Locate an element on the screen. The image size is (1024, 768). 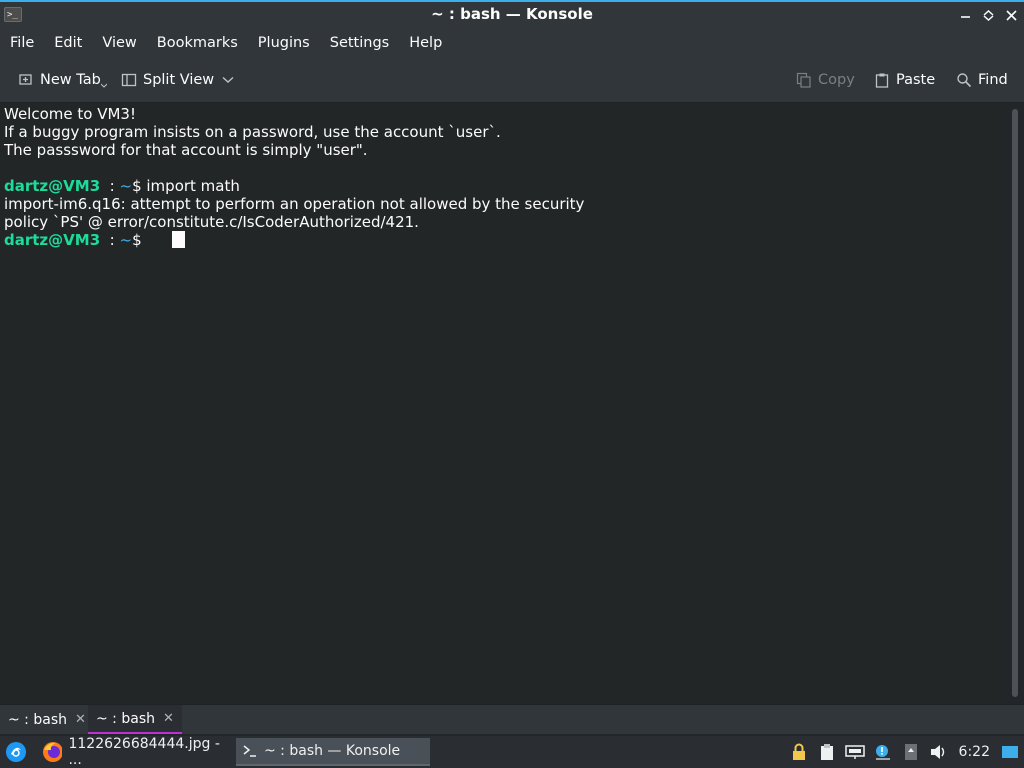
konsole-icon is located at coordinates (249, 751).